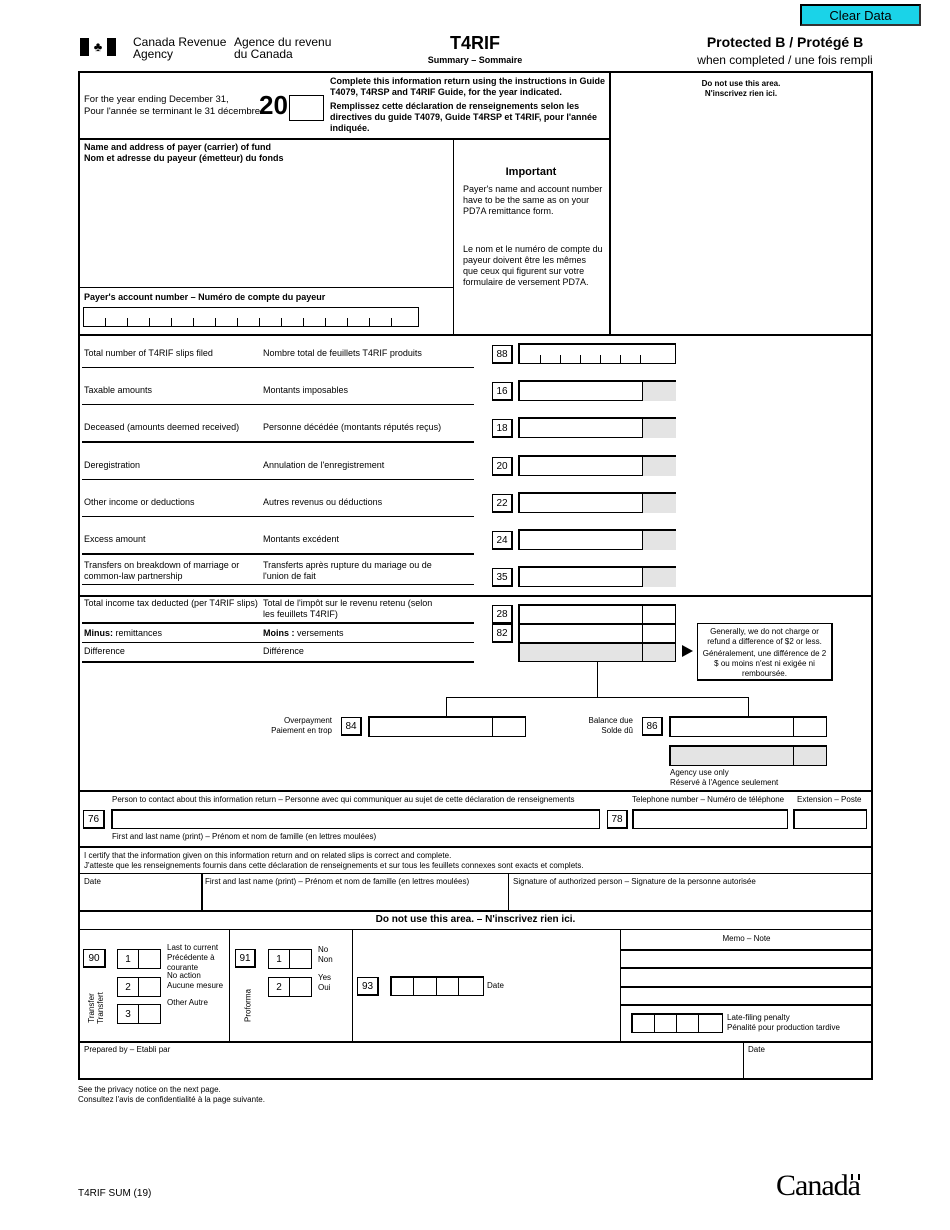  Describe the element at coordinates (139, 987) in the screenshot. I see `transfer-option-box: 2` at that location.